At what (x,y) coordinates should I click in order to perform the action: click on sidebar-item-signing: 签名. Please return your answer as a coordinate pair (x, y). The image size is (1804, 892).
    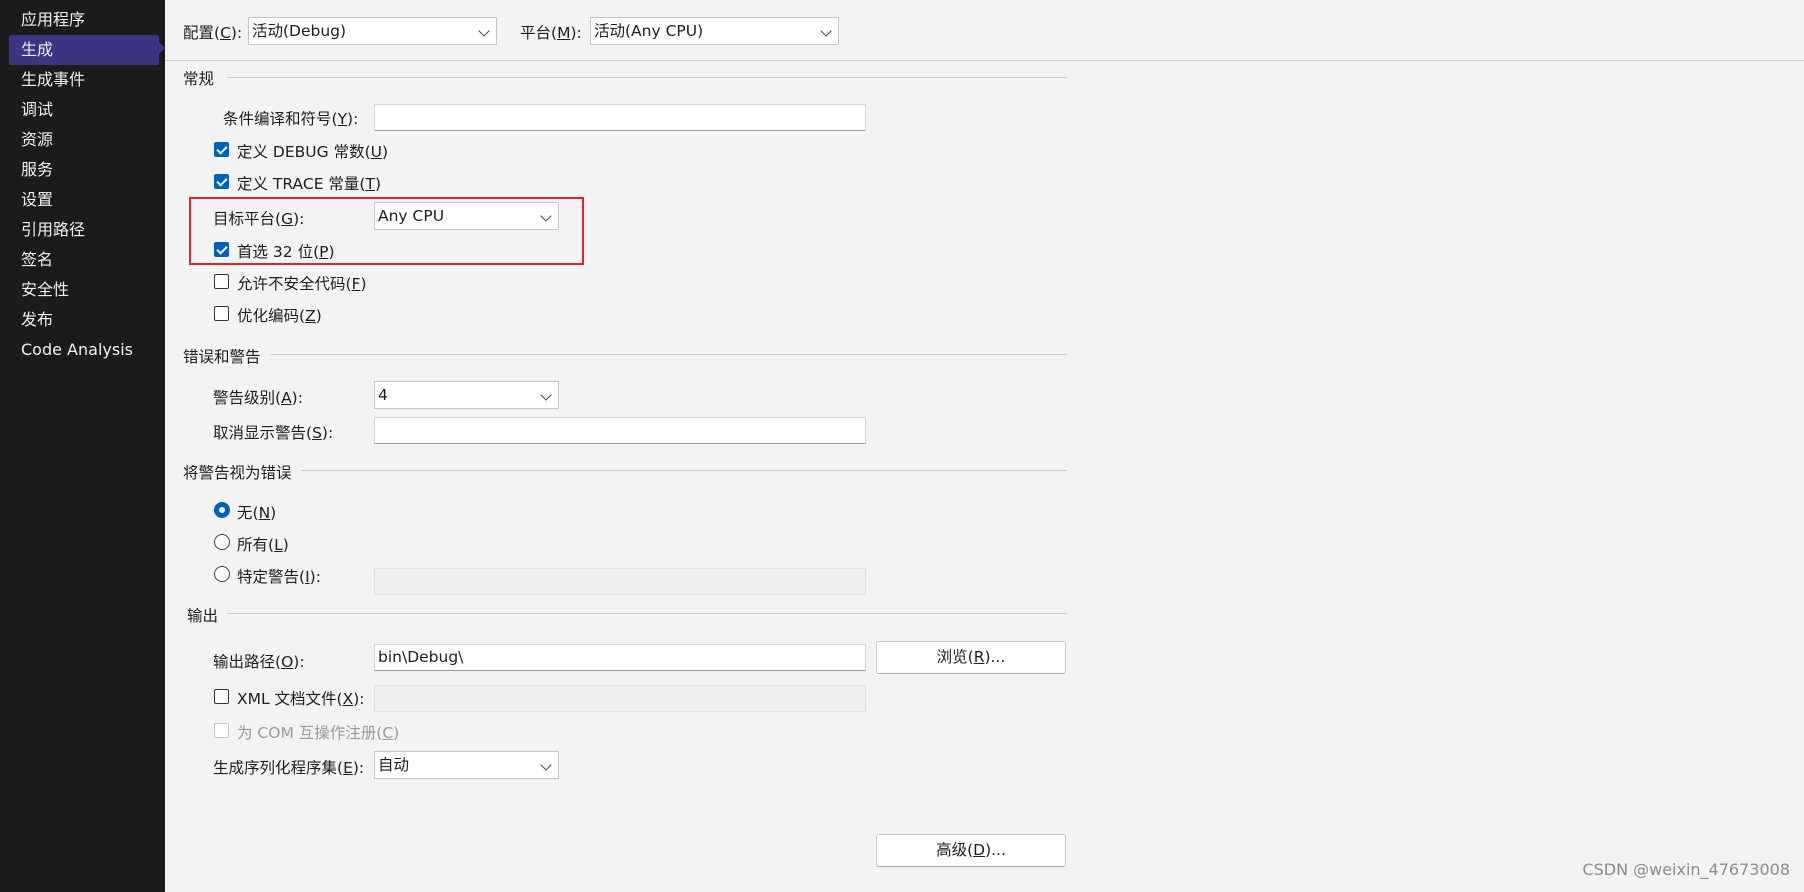
    Looking at the image, I should click on (84, 260).